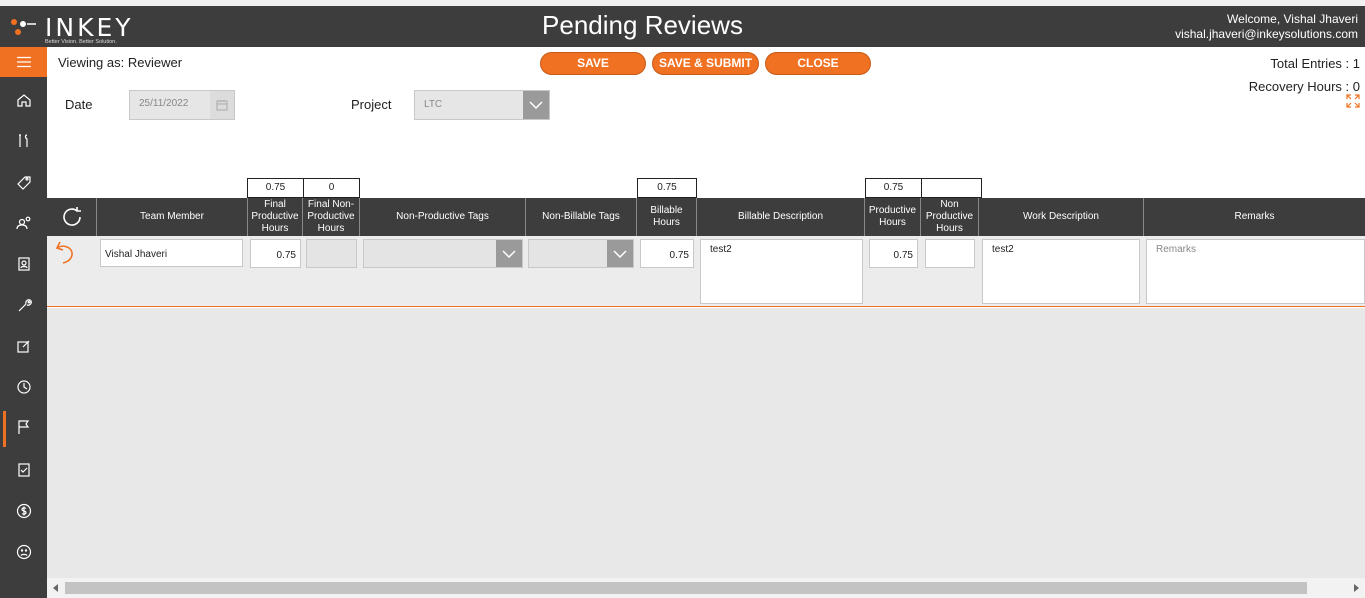 The image size is (1365, 598). Describe the element at coordinates (23, 470) in the screenshot. I see `checklist-icon` at that location.